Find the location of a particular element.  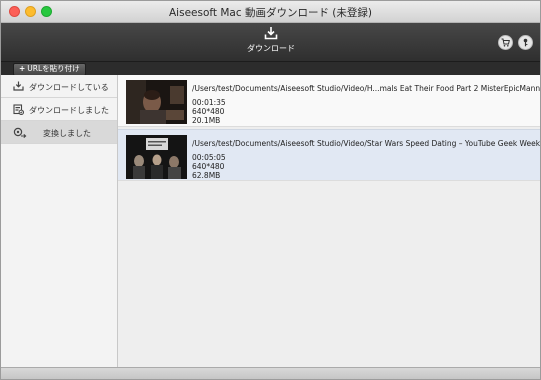

video-duration: 00:01:35 is located at coordinates (209, 102).